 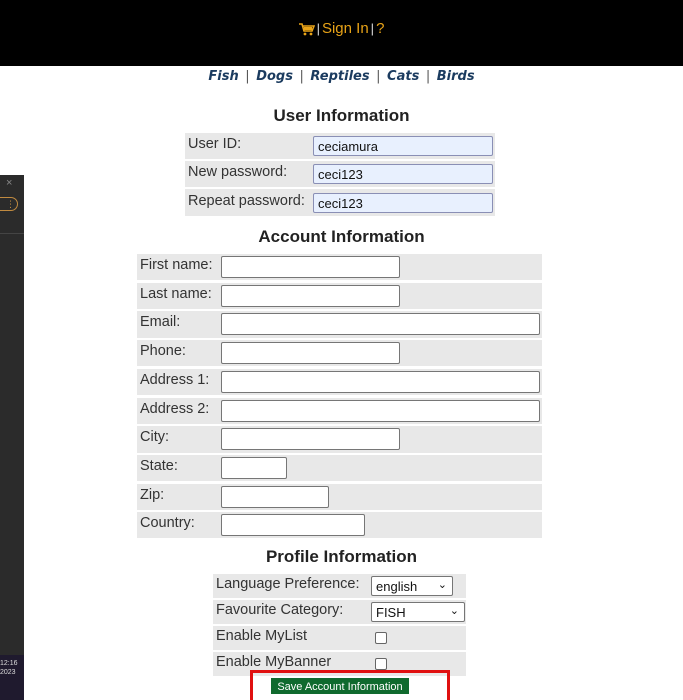 What do you see at coordinates (418, 612) in the screenshot?
I see `category-select: FISH ⌄` at bounding box center [418, 612].